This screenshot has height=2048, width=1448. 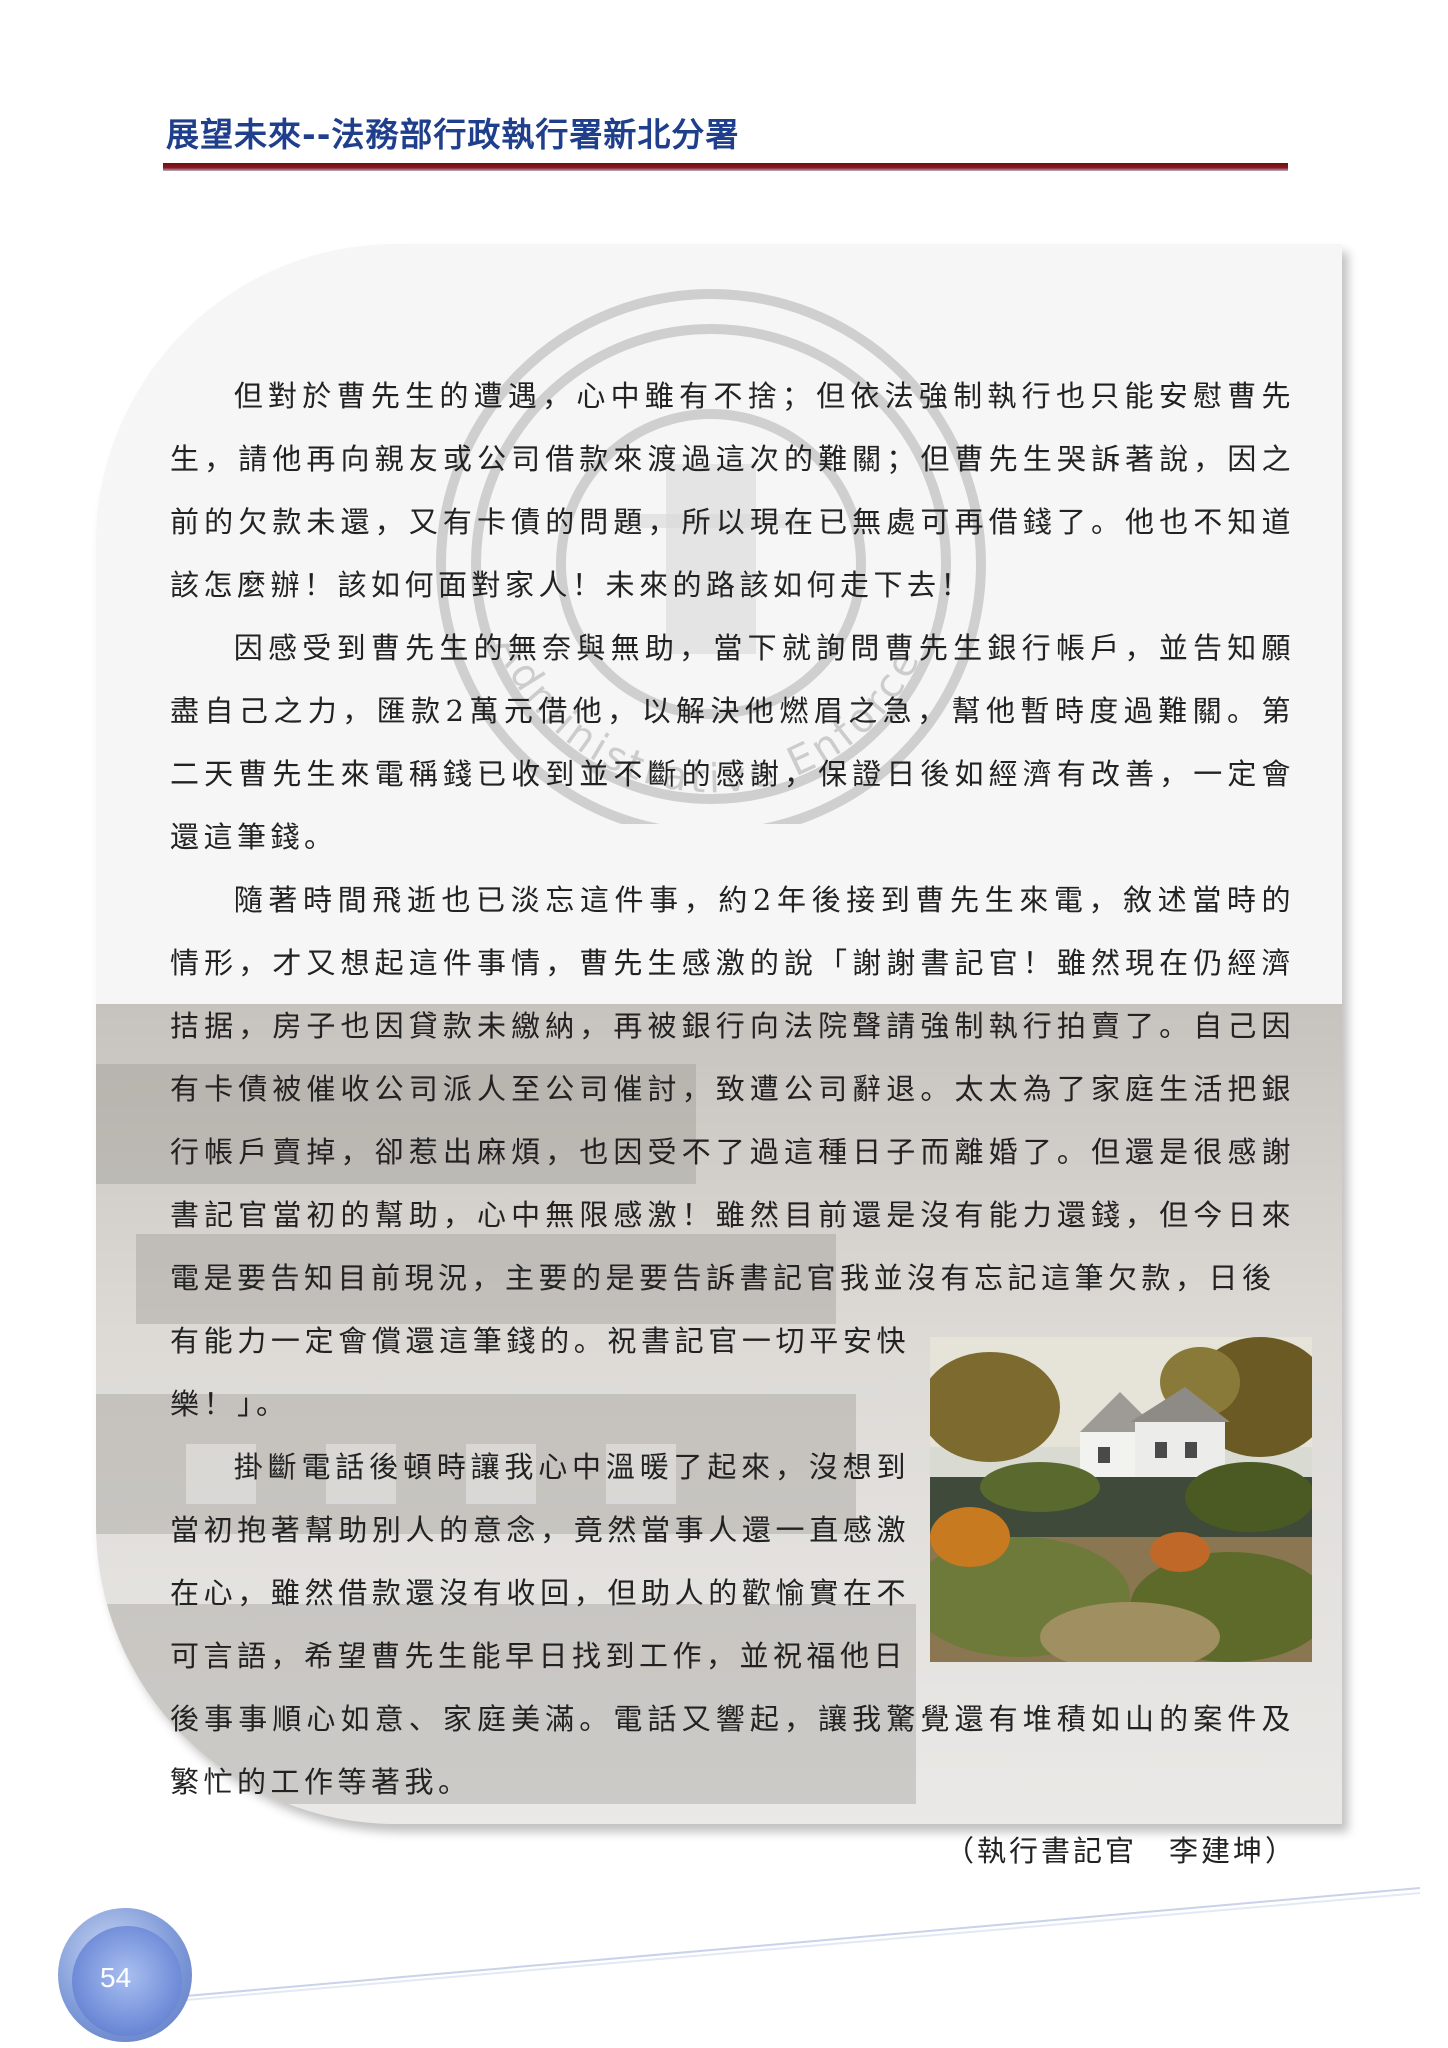 What do you see at coordinates (453, 134) in the screenshot?
I see `page-header-title: 展望未來--法務部行政執行署新北分署` at bounding box center [453, 134].